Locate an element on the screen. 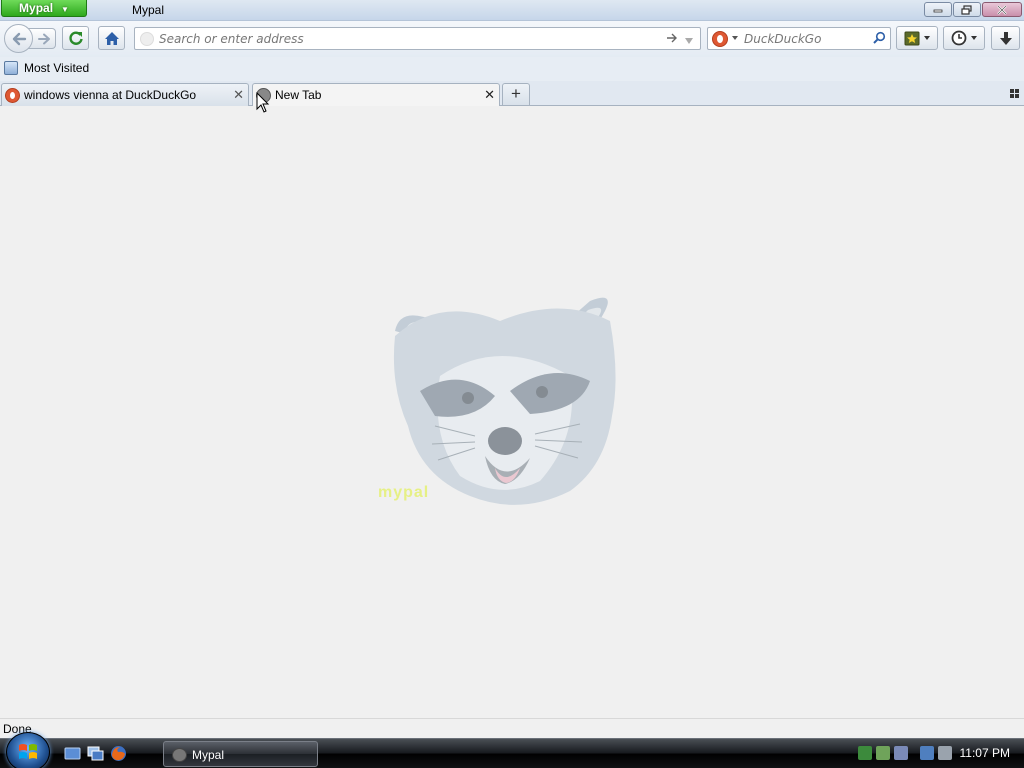 The width and height of the screenshot is (1024, 768). system-tray: 11:07 PM is located at coordinates (939, 753).